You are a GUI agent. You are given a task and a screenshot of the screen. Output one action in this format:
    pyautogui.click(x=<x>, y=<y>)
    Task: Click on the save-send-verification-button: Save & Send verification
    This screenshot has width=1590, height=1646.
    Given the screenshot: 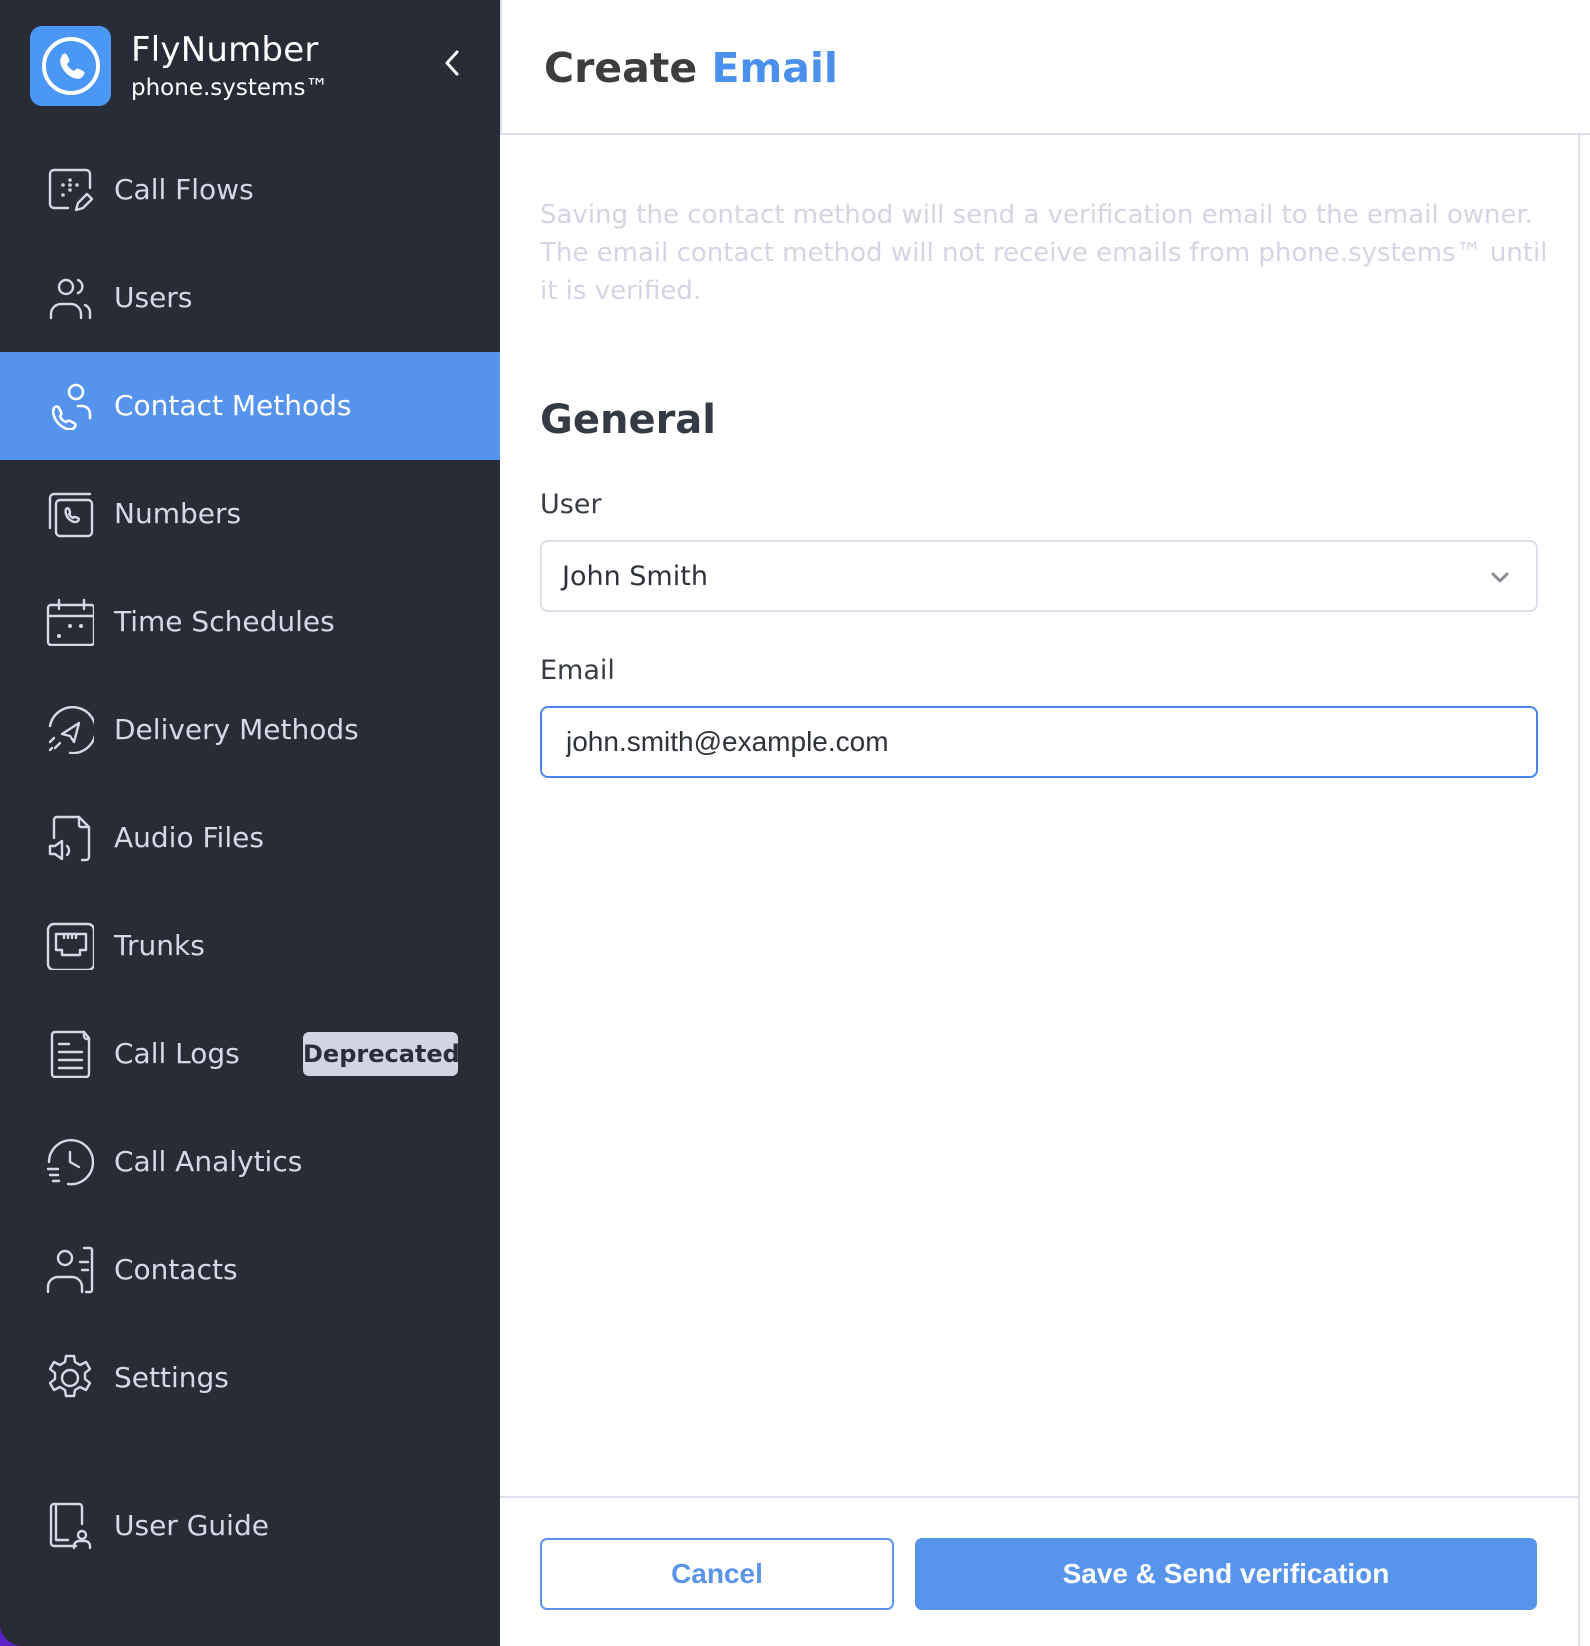 What is the action you would take?
    pyautogui.click(x=1226, y=1574)
    